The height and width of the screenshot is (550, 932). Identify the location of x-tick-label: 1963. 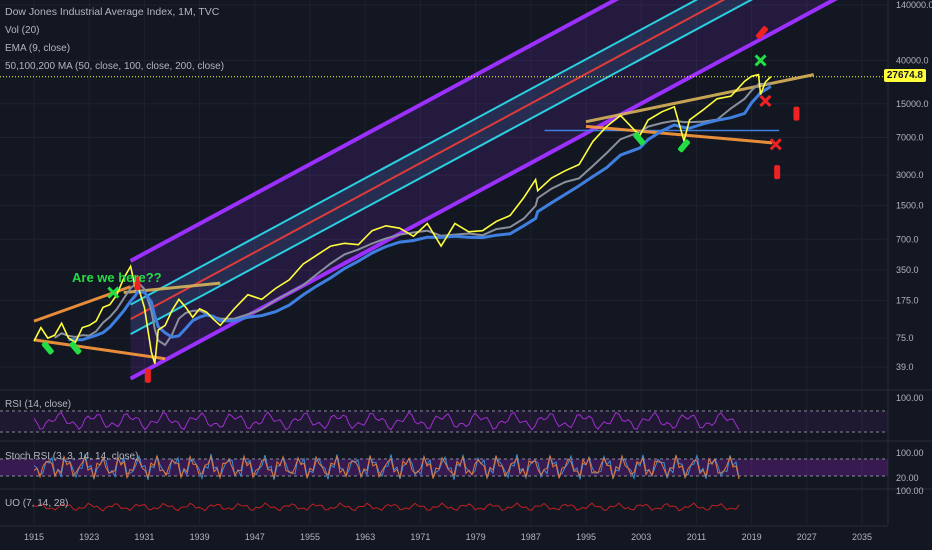
(365, 537).